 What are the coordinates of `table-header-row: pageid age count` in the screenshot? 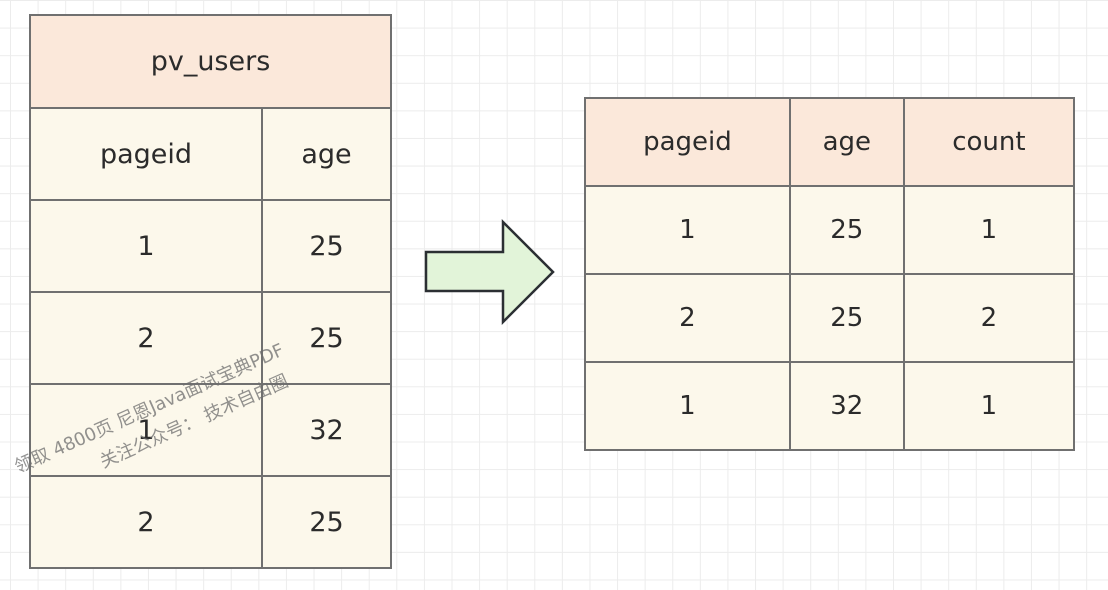 It's located at (830, 142).